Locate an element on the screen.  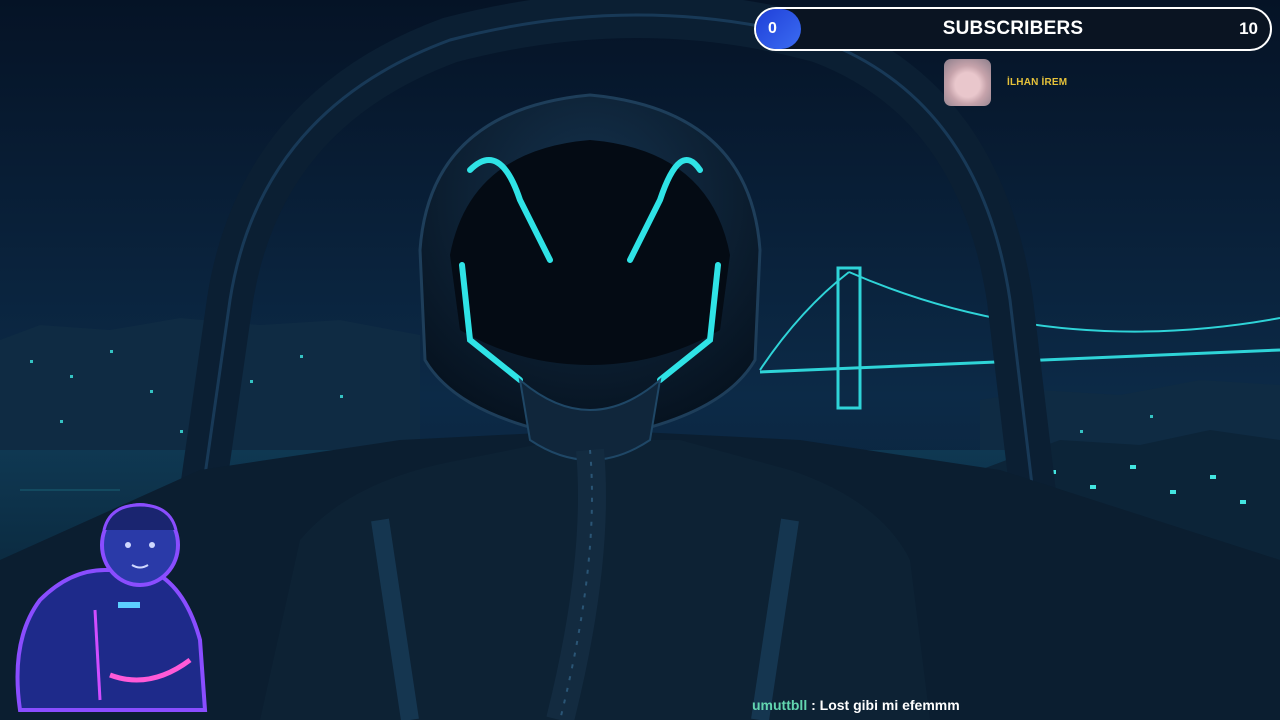
subscriber-goal-title: SUBSCRIBERS is located at coordinates (1013, 28).